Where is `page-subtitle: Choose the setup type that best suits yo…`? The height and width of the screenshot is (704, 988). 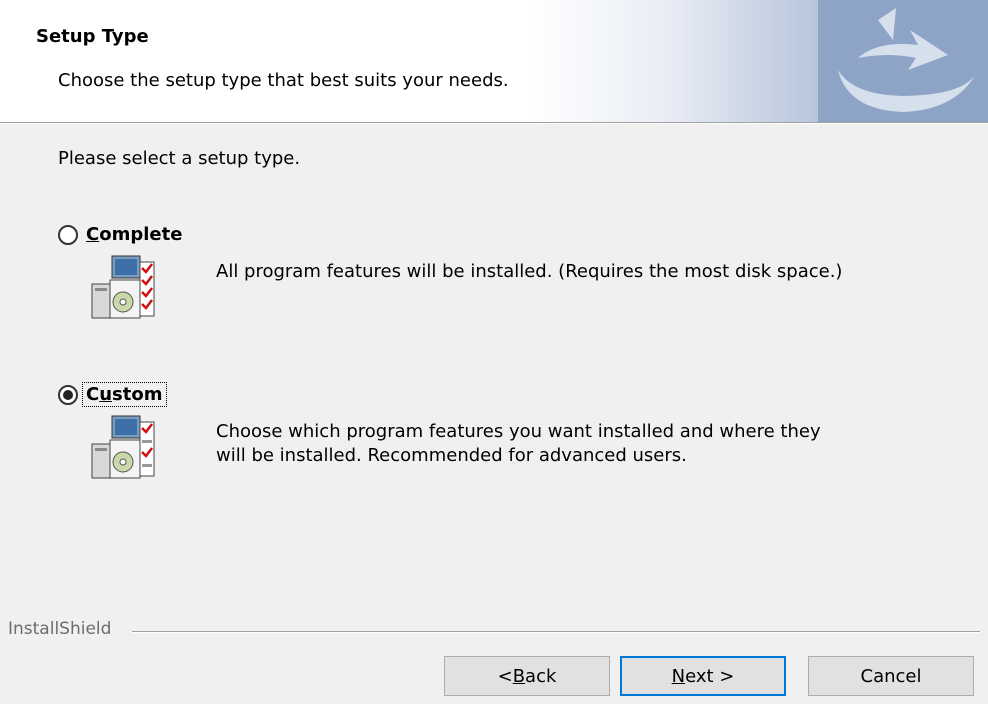 page-subtitle: Choose the setup type that best suits yo… is located at coordinates (283, 80).